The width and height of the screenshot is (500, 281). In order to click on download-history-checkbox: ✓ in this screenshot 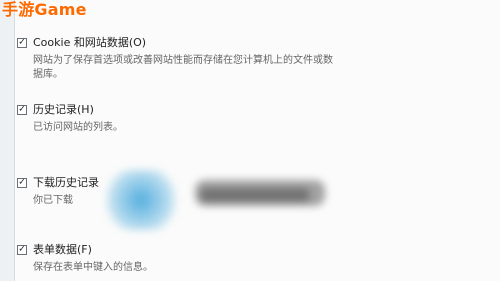, I will do `click(22, 183)`.